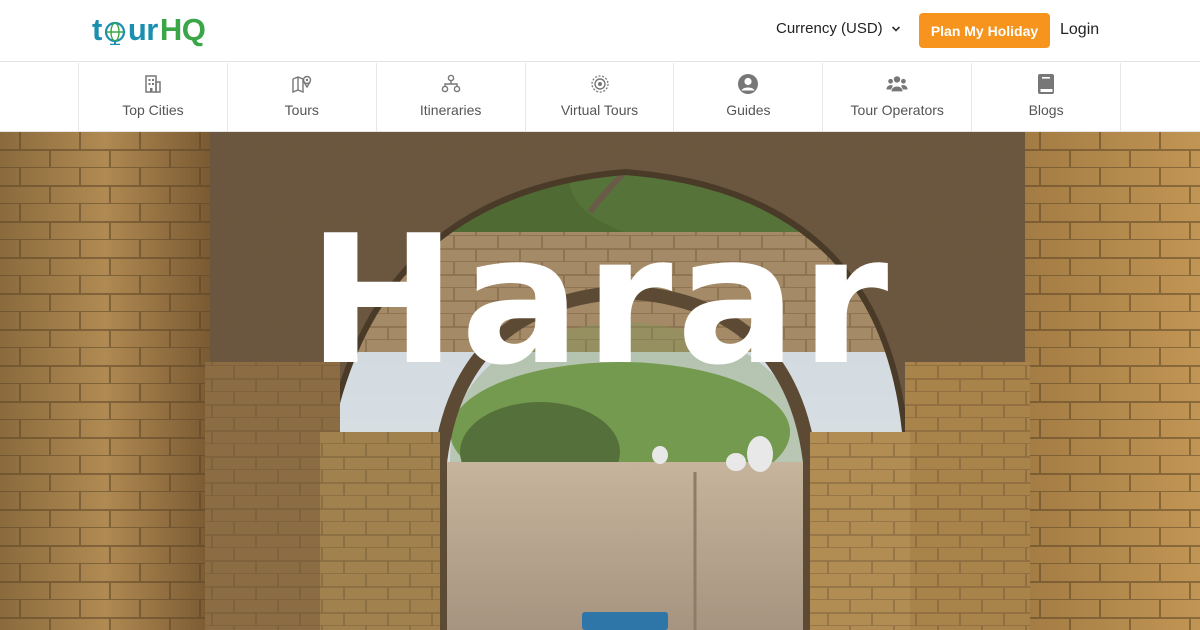  I want to click on currency-selector: Currency (USD), so click(838, 28).